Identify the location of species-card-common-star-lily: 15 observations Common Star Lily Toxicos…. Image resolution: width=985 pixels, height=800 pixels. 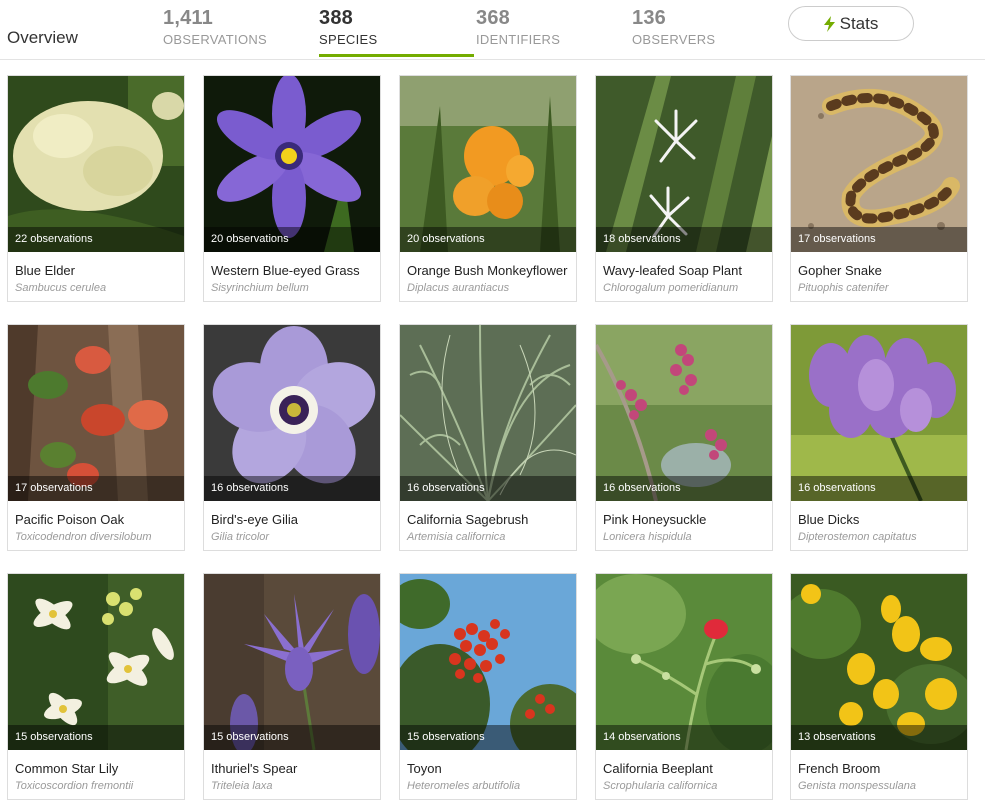
(96, 686).